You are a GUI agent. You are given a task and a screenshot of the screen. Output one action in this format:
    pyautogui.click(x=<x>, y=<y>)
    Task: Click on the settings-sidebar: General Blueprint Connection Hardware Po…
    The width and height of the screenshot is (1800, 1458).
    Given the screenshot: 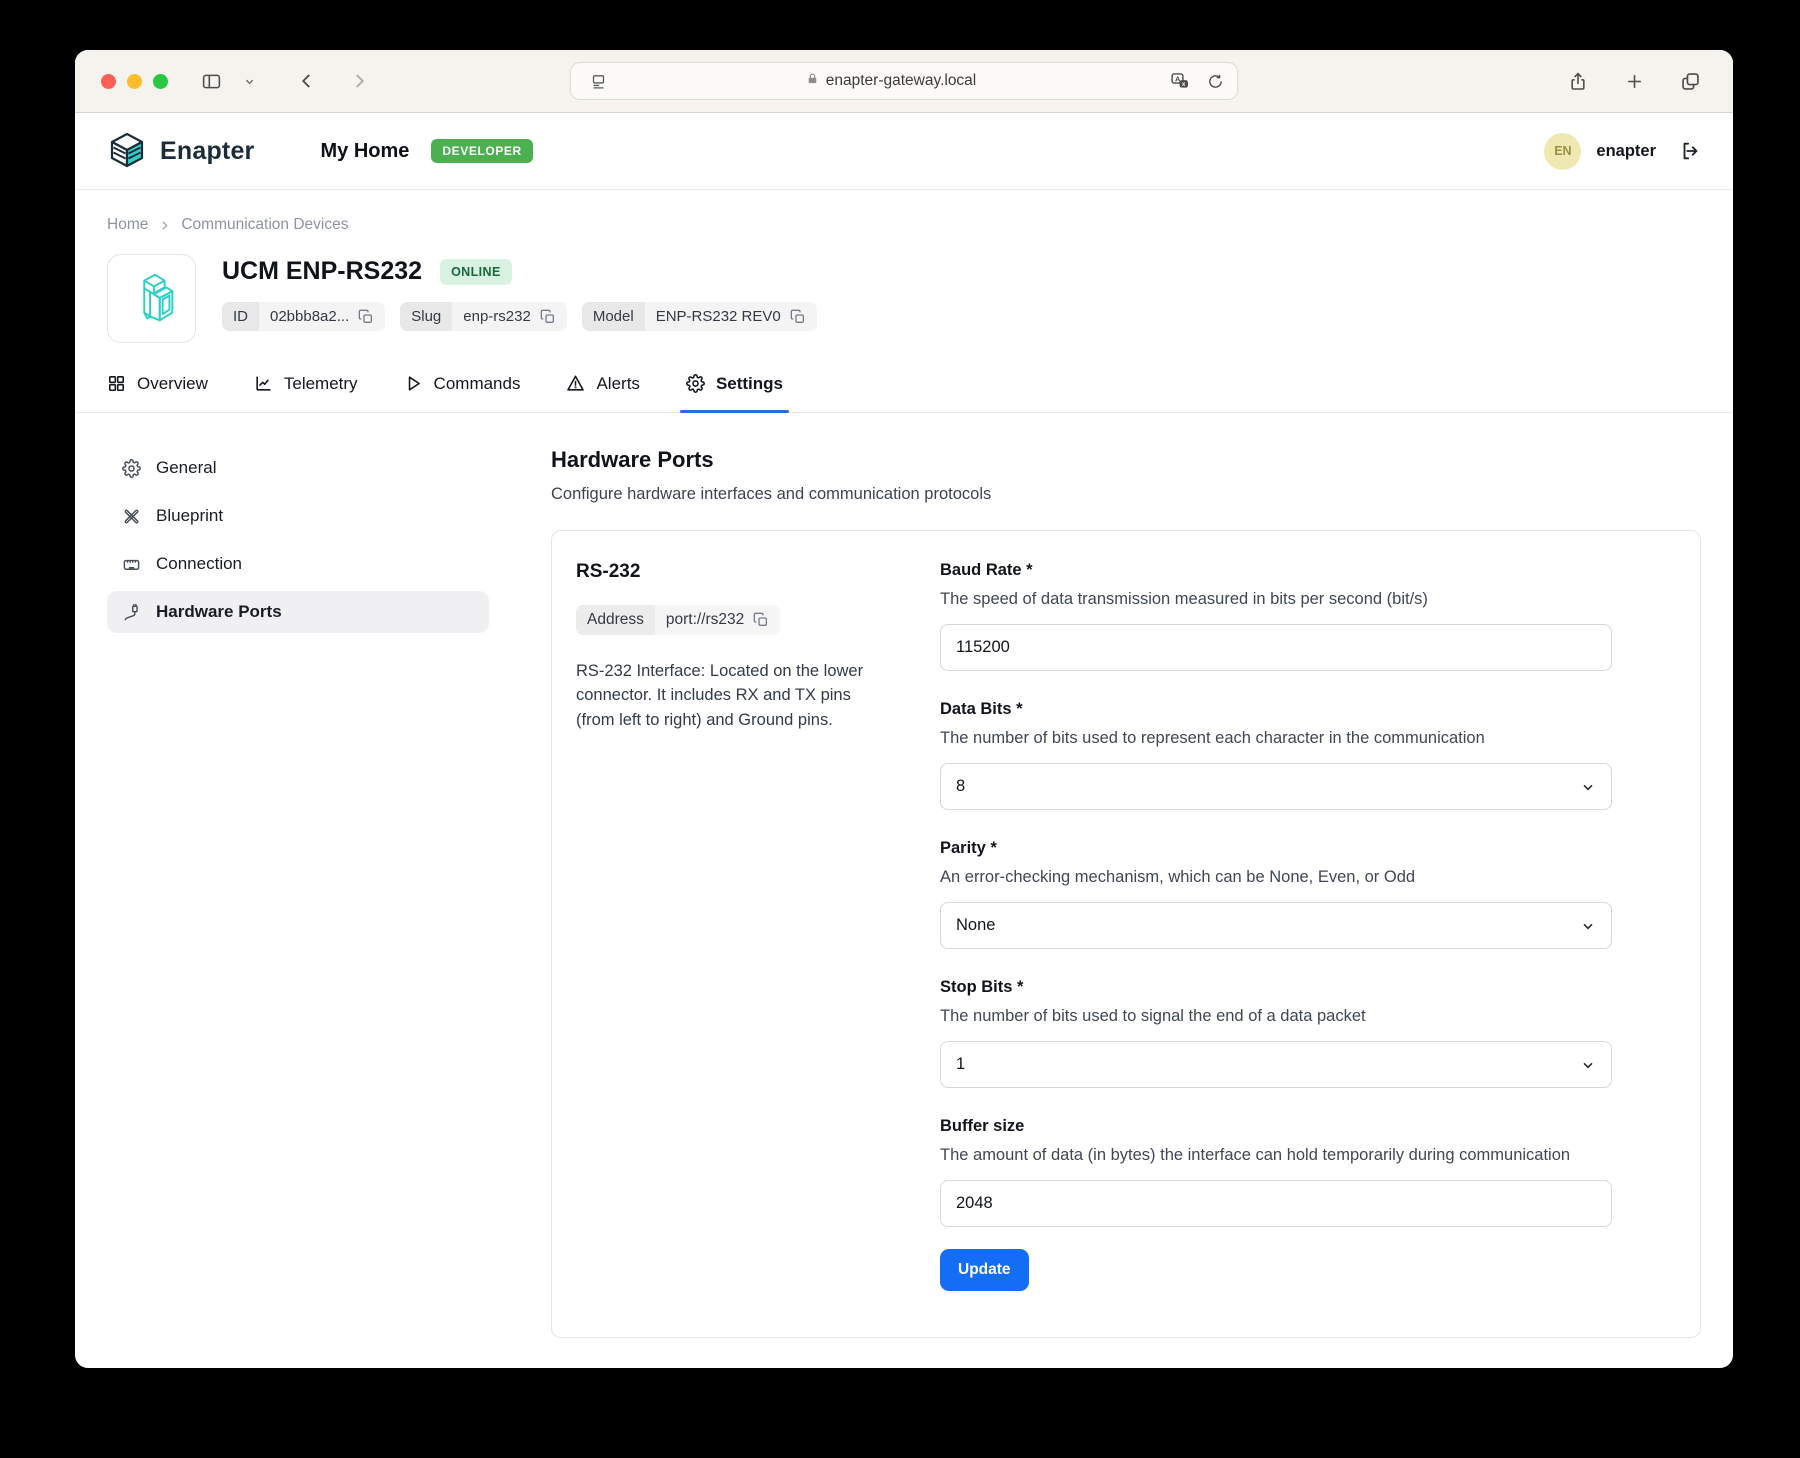 What is the action you would take?
    pyautogui.click(x=298, y=892)
    